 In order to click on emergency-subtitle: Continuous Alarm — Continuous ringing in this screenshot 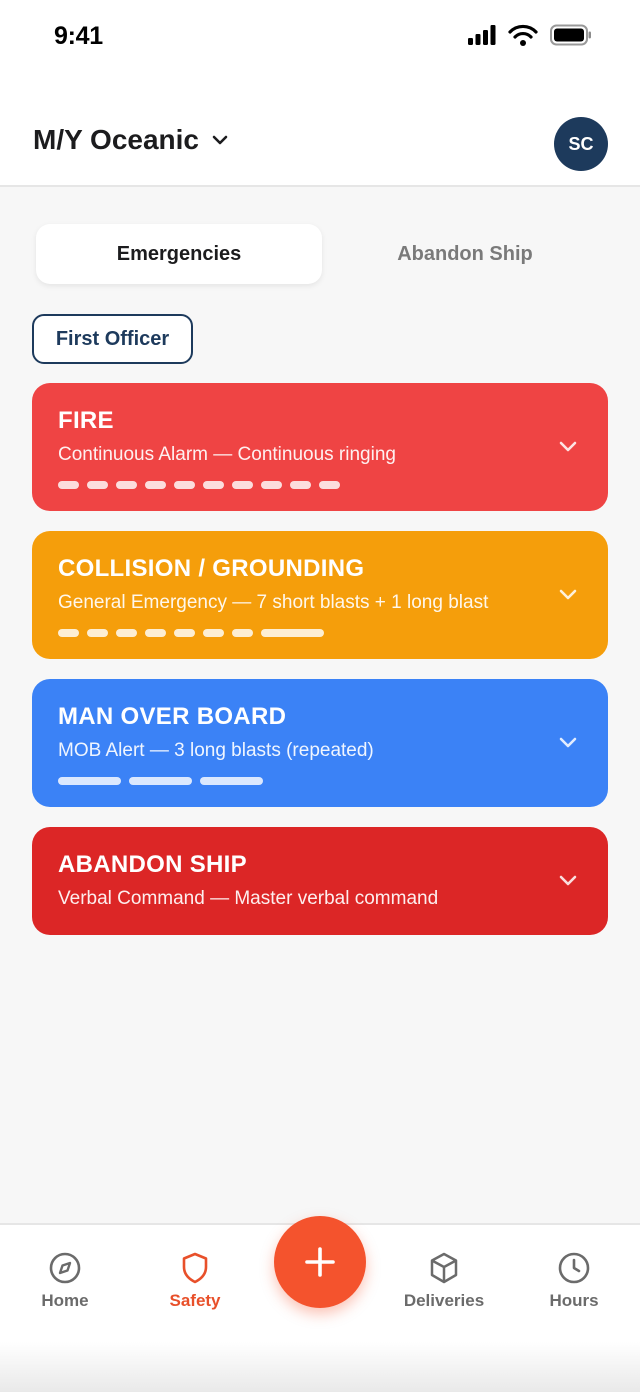, I will do `click(227, 454)`.